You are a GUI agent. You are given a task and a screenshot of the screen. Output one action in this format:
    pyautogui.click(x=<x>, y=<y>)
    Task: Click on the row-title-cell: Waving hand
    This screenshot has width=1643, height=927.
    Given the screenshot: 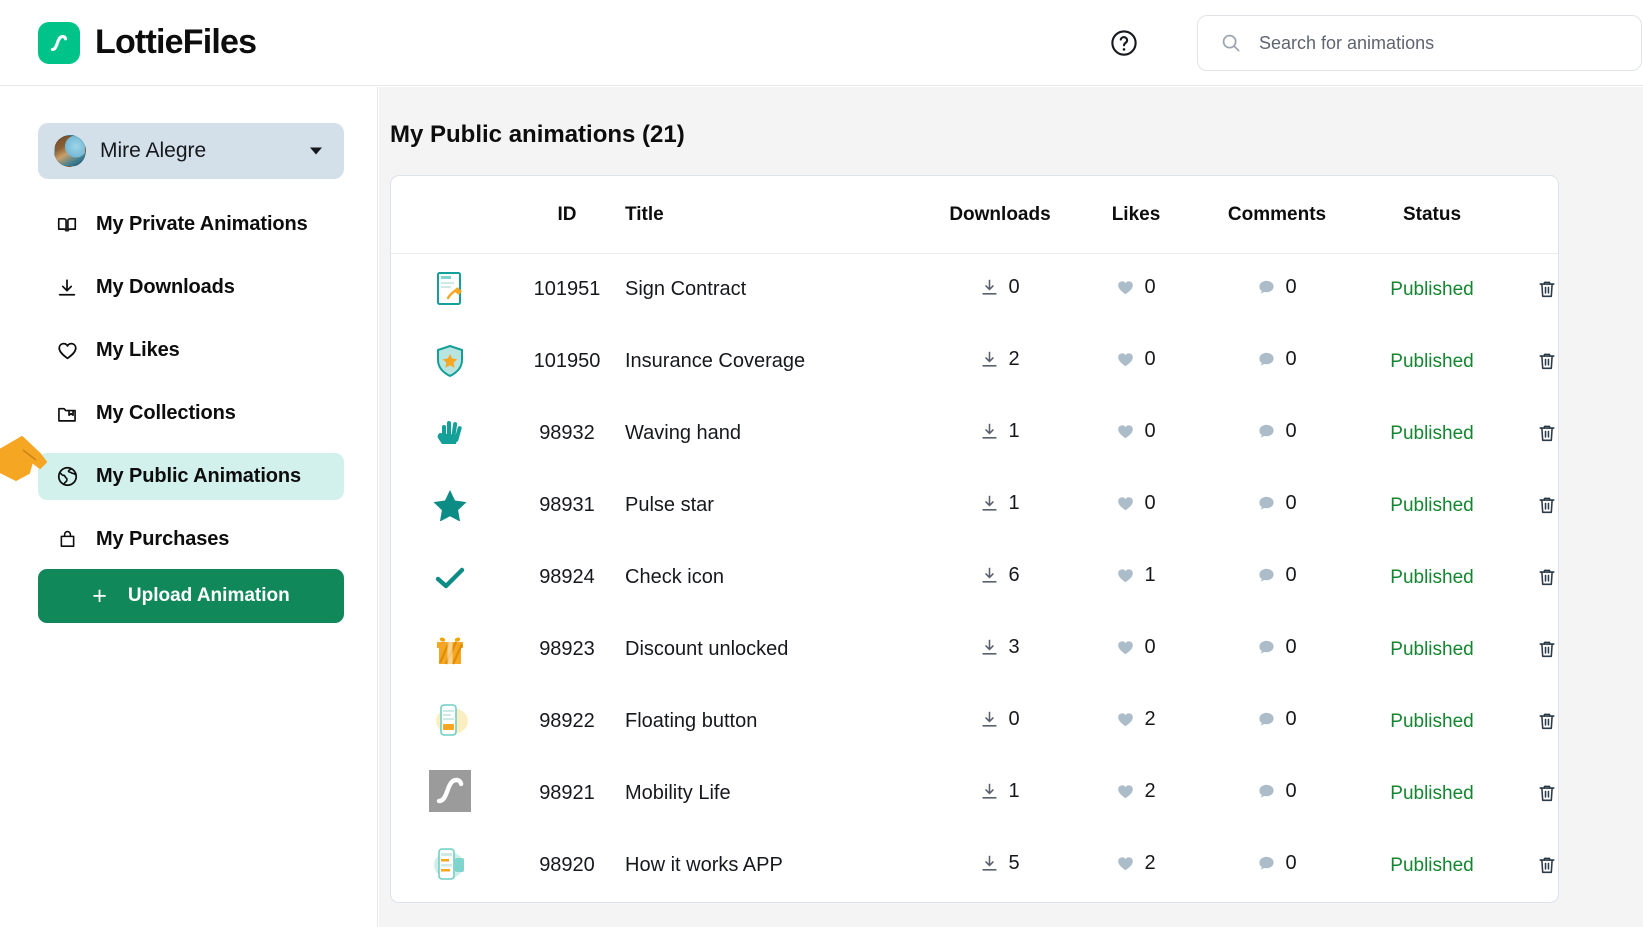 What is the action you would take?
    pyautogui.click(x=775, y=434)
    